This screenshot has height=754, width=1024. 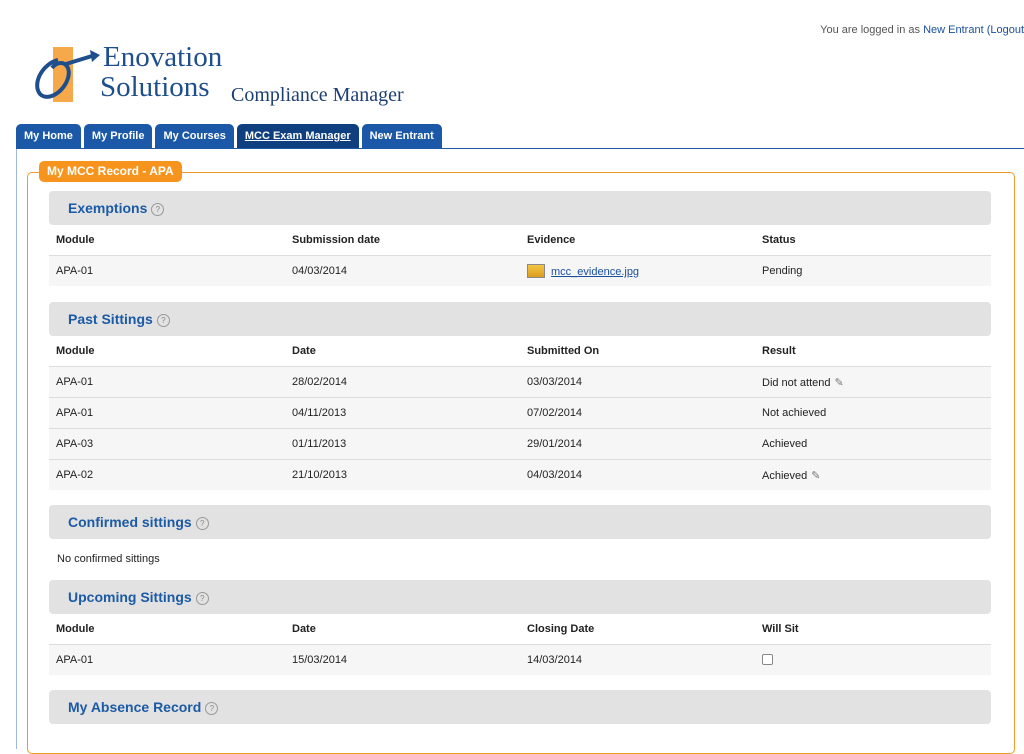 What do you see at coordinates (520, 522) in the screenshot?
I see `confirmed-sittings-header: Confirmed sittings?` at bounding box center [520, 522].